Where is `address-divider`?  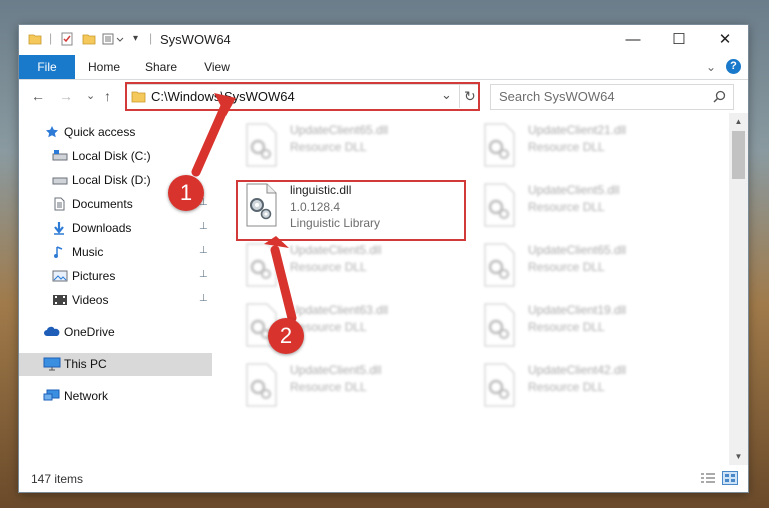 address-divider is located at coordinates (459, 96).